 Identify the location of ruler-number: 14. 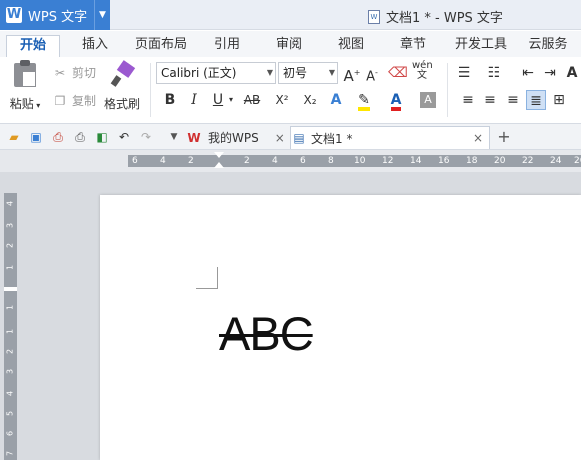
(416, 161).